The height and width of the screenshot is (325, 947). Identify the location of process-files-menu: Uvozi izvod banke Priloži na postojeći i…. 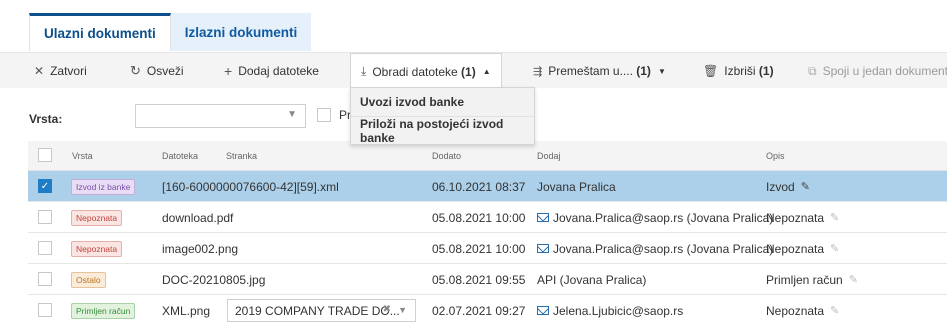
(442, 116).